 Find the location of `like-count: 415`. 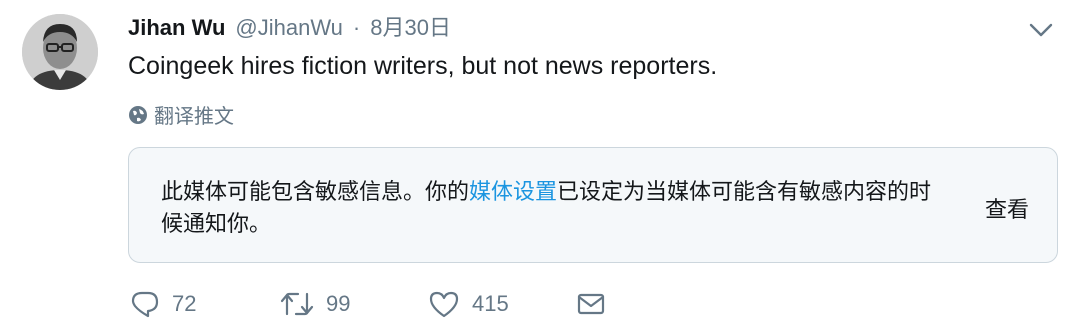

like-count: 415 is located at coordinates (490, 303).